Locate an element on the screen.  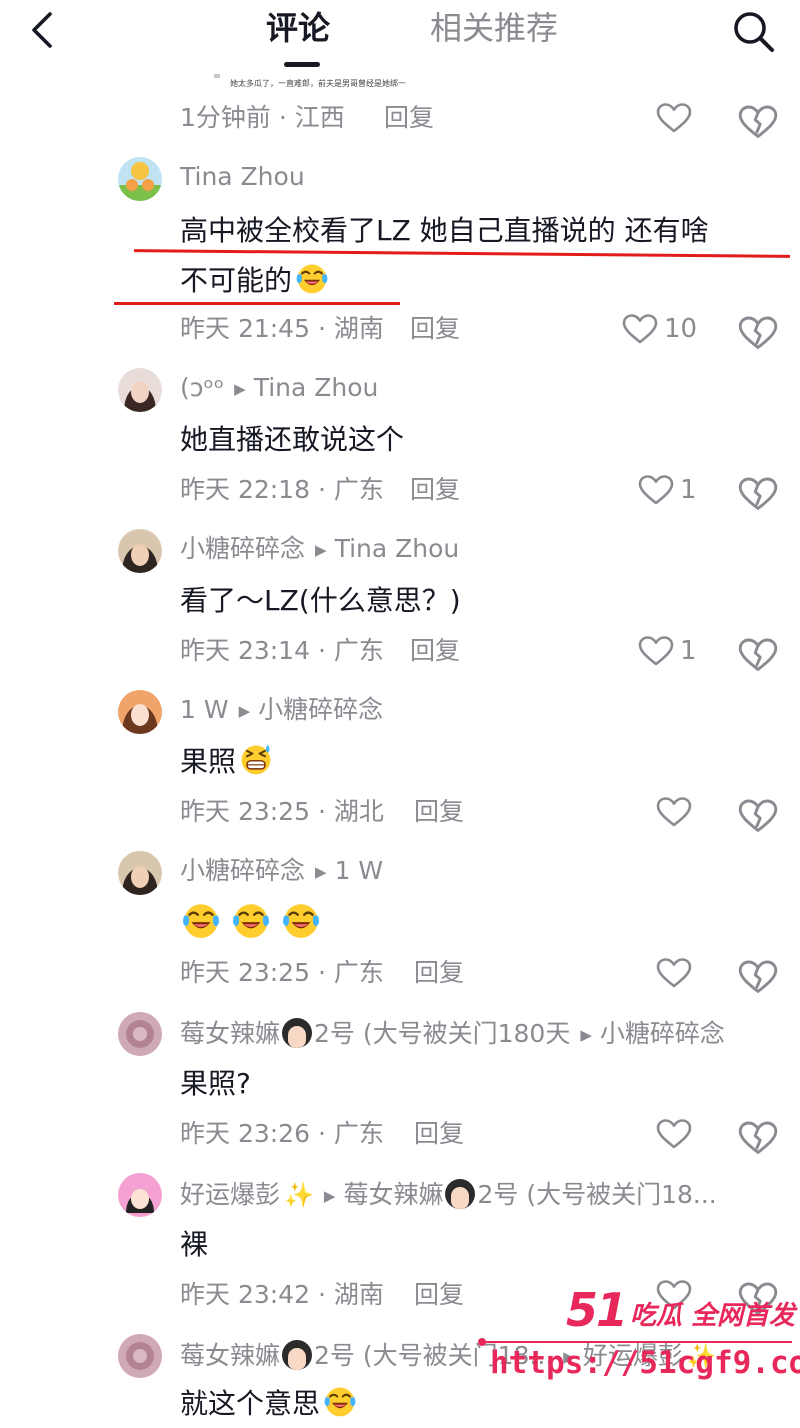
grinning-sweat-emoji-icon is located at coordinates (256, 759).